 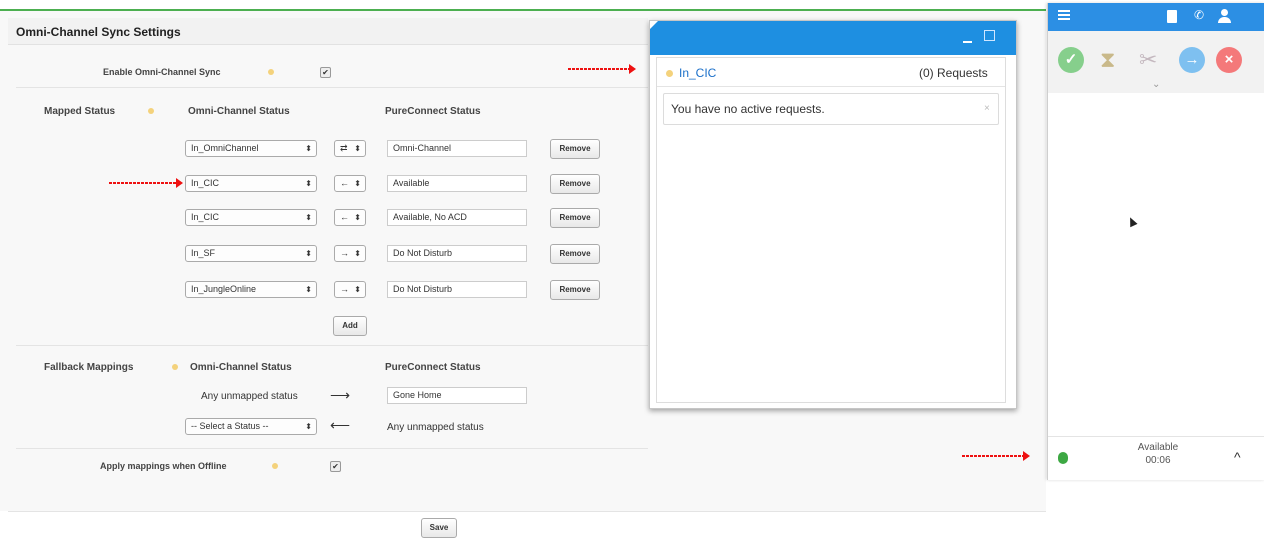 What do you see at coordinates (967, 42) in the screenshot?
I see `minimize-icon` at bounding box center [967, 42].